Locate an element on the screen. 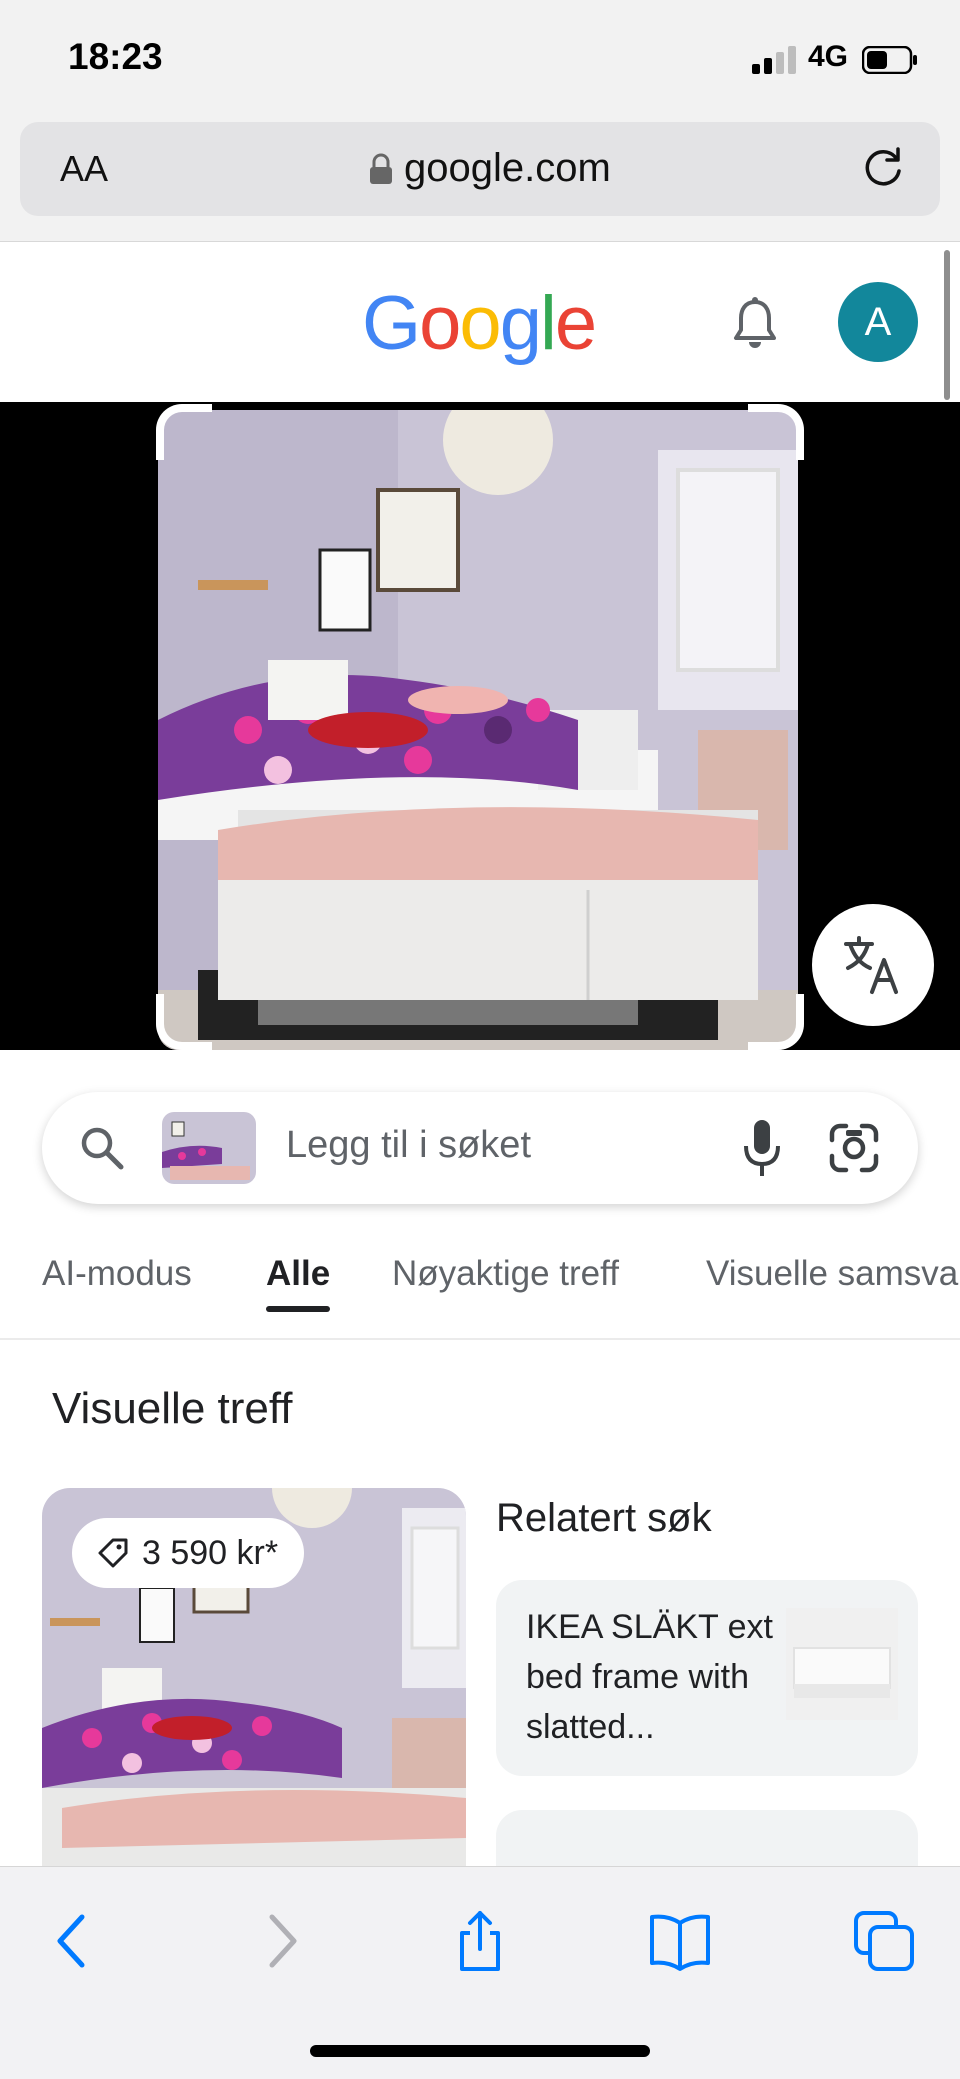 The image size is (960, 2079). search-icon is located at coordinates (102, 1148).